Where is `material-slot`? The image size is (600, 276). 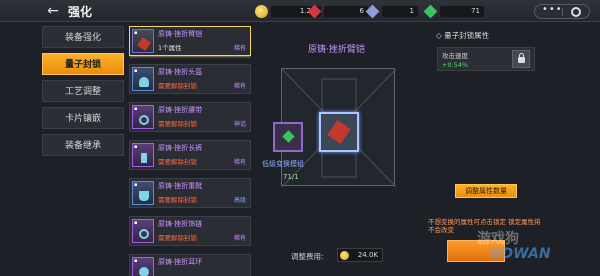
material-slot is located at coordinates (288, 137).